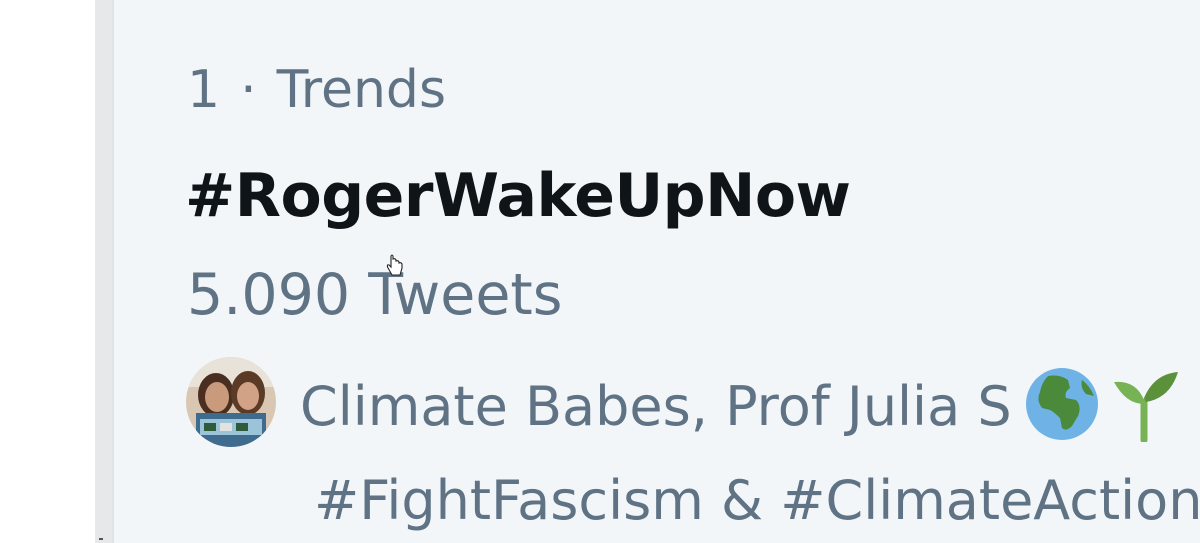 The image size is (1200, 543). What do you see at coordinates (101, 539) in the screenshot?
I see `scrollbar-mark` at bounding box center [101, 539].